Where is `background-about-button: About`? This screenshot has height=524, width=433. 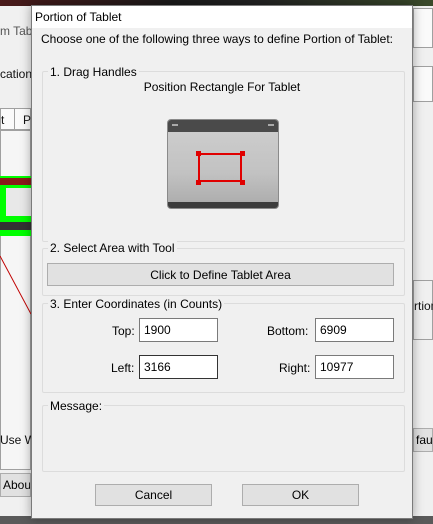 background-about-button: About is located at coordinates (15, 485).